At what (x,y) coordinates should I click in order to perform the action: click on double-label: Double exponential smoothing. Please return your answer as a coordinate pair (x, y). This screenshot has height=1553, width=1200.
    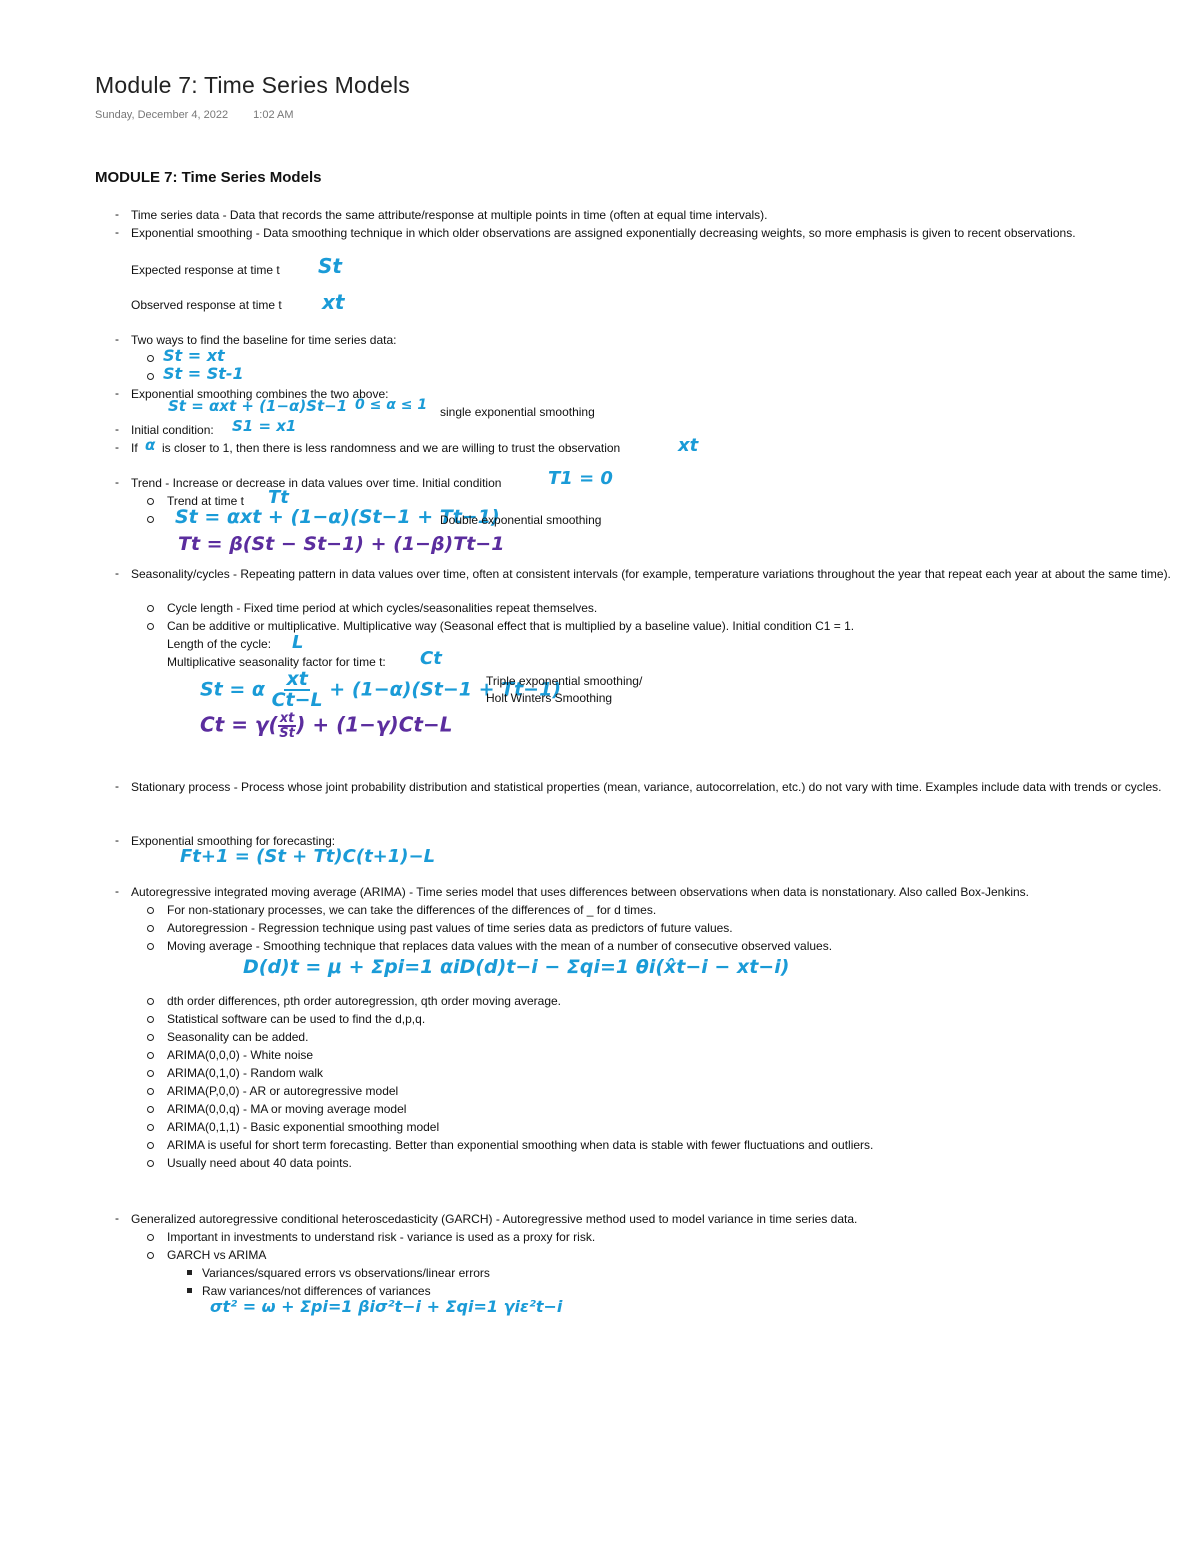
    Looking at the image, I should click on (521, 520).